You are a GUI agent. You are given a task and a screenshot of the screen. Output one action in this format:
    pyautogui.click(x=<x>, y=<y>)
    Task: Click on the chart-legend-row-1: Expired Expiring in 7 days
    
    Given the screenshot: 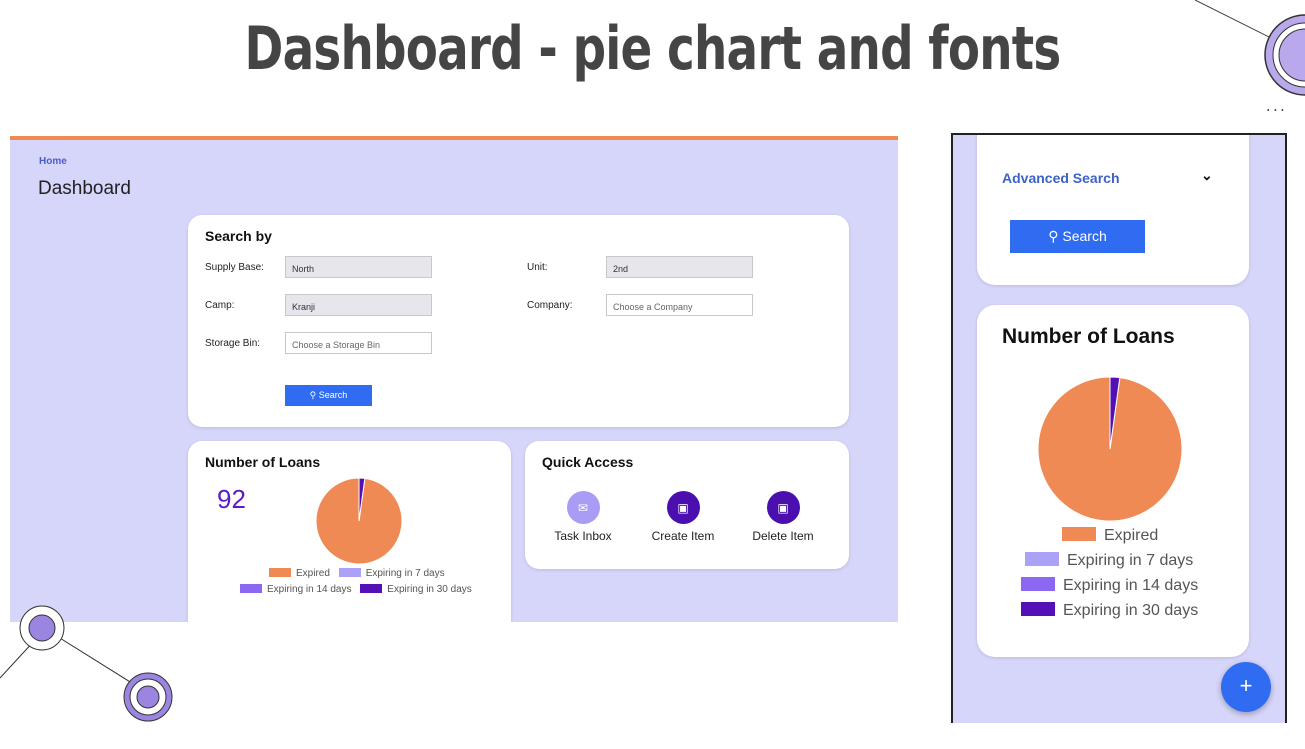 What is the action you would take?
    pyautogui.click(x=360, y=573)
    